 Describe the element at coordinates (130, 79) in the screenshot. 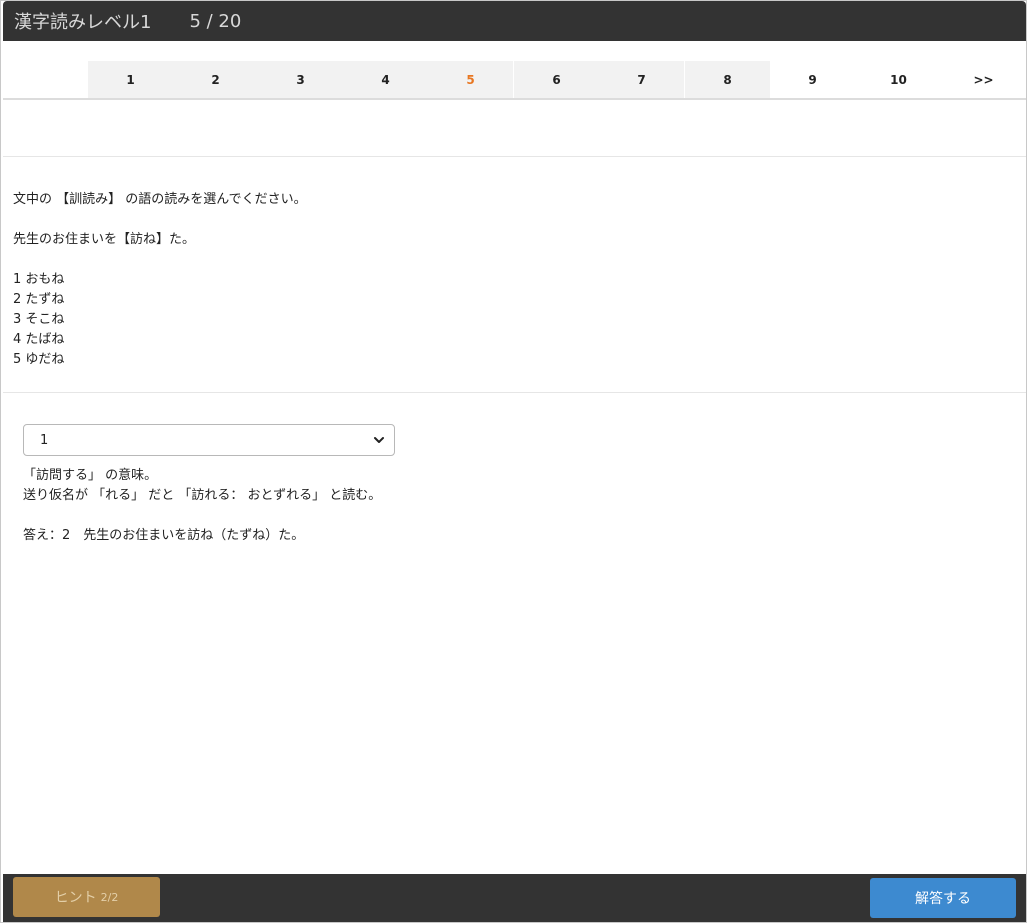

I see `page-link-1: 1` at that location.